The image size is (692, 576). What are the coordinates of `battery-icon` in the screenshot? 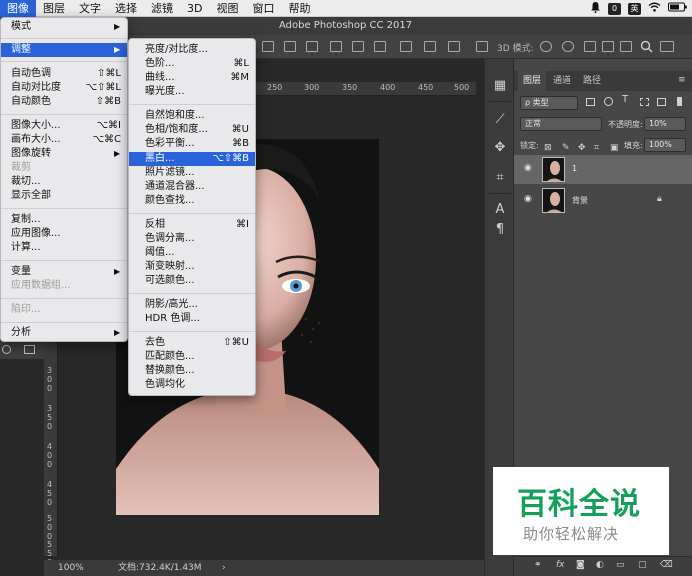 It's located at (678, 8).